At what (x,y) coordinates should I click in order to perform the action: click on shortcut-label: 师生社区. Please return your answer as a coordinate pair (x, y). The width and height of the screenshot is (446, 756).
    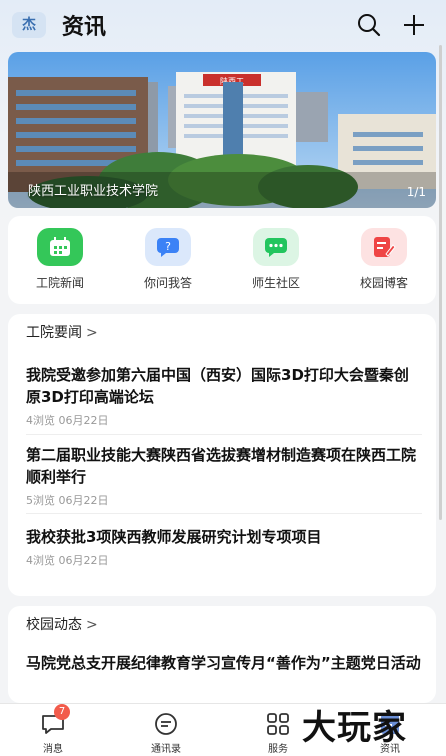
    Looking at the image, I should click on (275, 283).